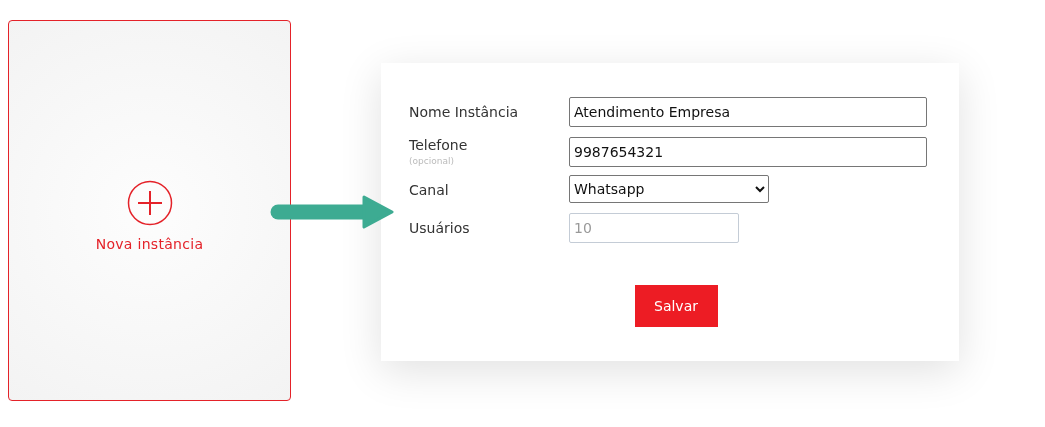 This screenshot has height=427, width=1045. What do you see at coordinates (440, 228) in the screenshot?
I see `field-label: Usuários` at bounding box center [440, 228].